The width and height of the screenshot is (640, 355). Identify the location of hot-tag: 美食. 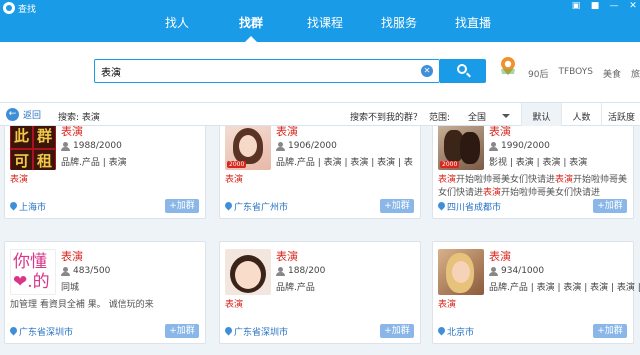
(612, 73).